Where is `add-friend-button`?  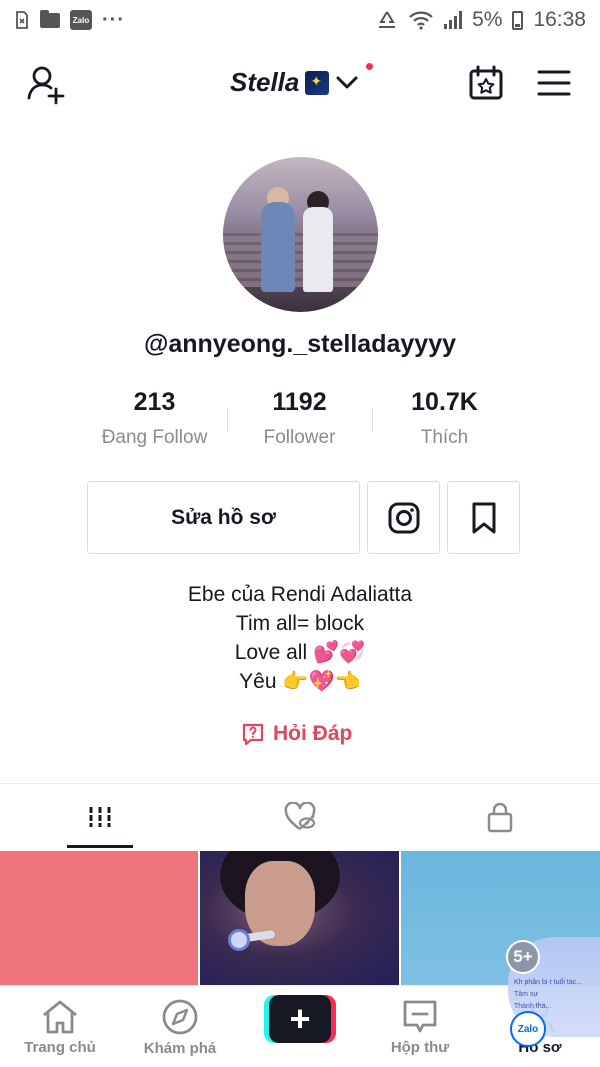
add-friend-button is located at coordinates (46, 85).